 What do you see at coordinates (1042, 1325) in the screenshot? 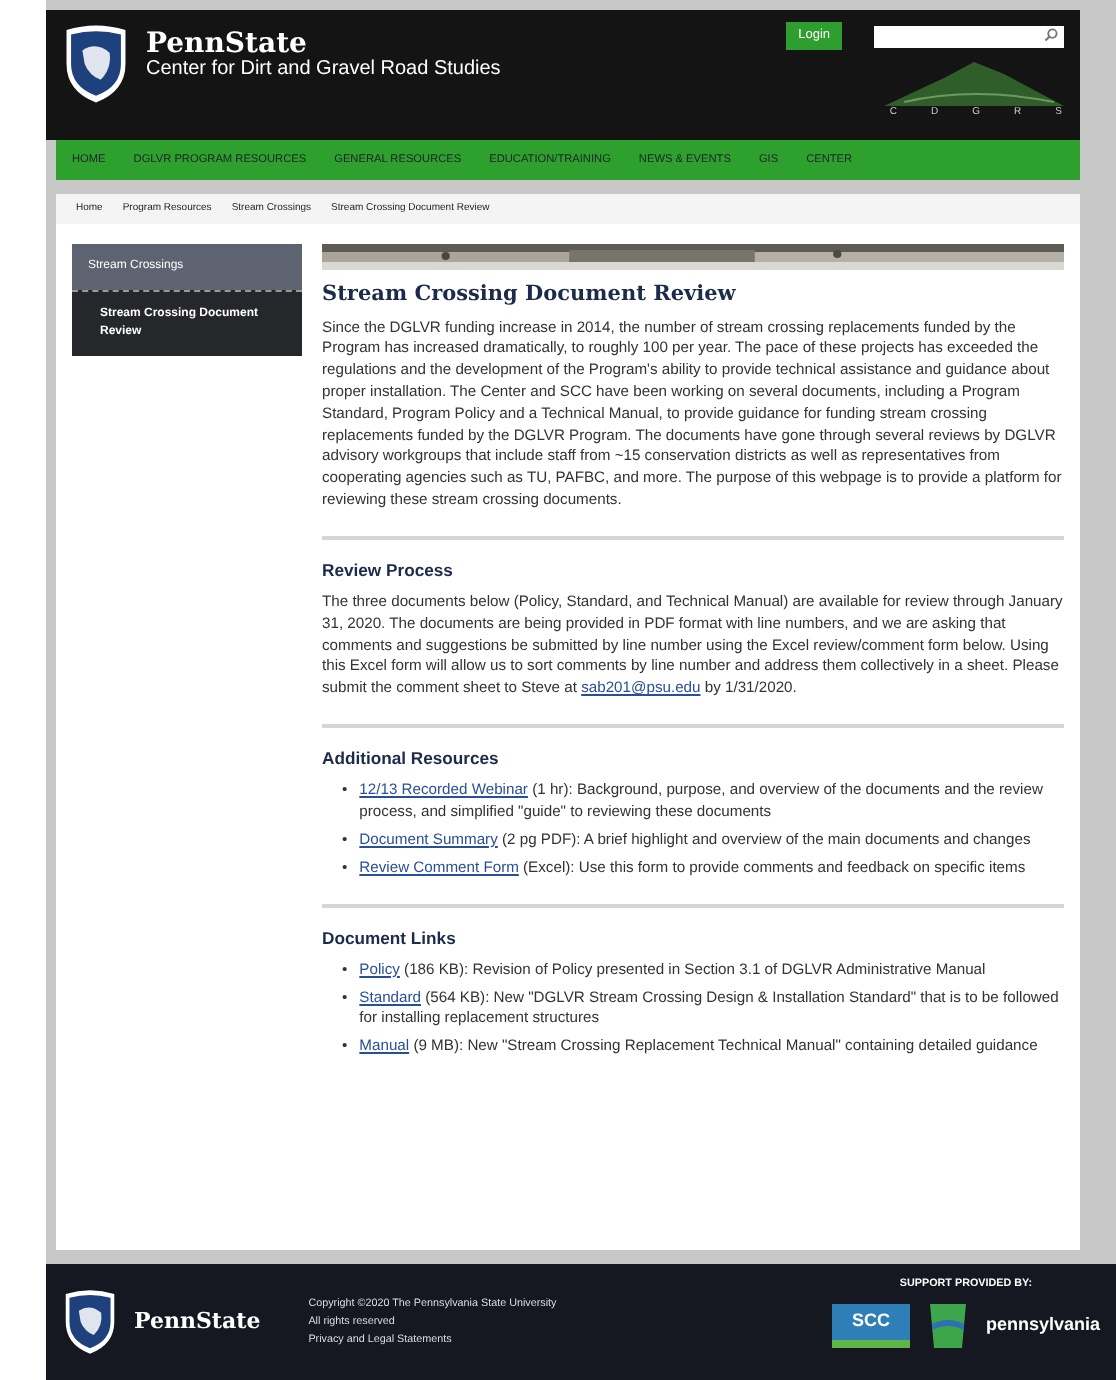
I see `pennsylvania-logo: pennsylvania` at bounding box center [1042, 1325].